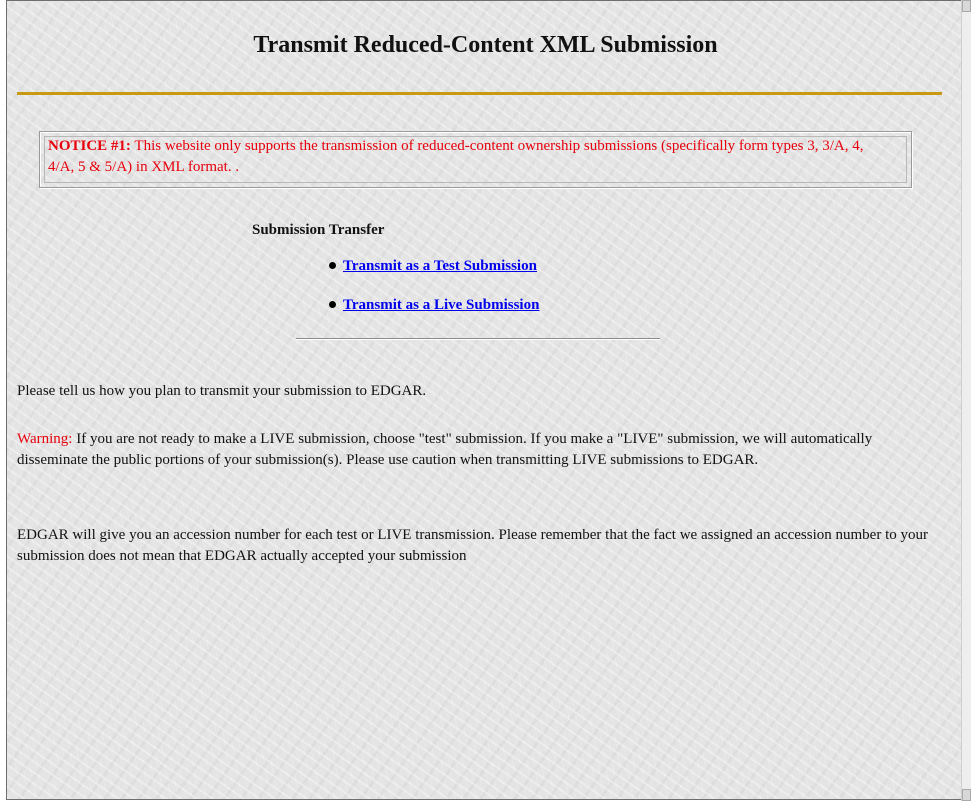 Image resolution: width=971 pixels, height=801 pixels. I want to click on vertical-scrollbar, so click(966, 400).